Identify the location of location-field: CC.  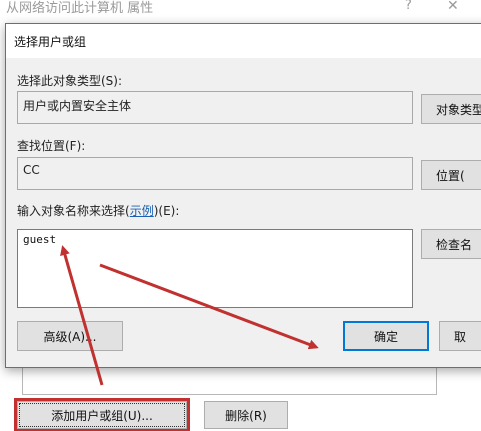
(215, 173).